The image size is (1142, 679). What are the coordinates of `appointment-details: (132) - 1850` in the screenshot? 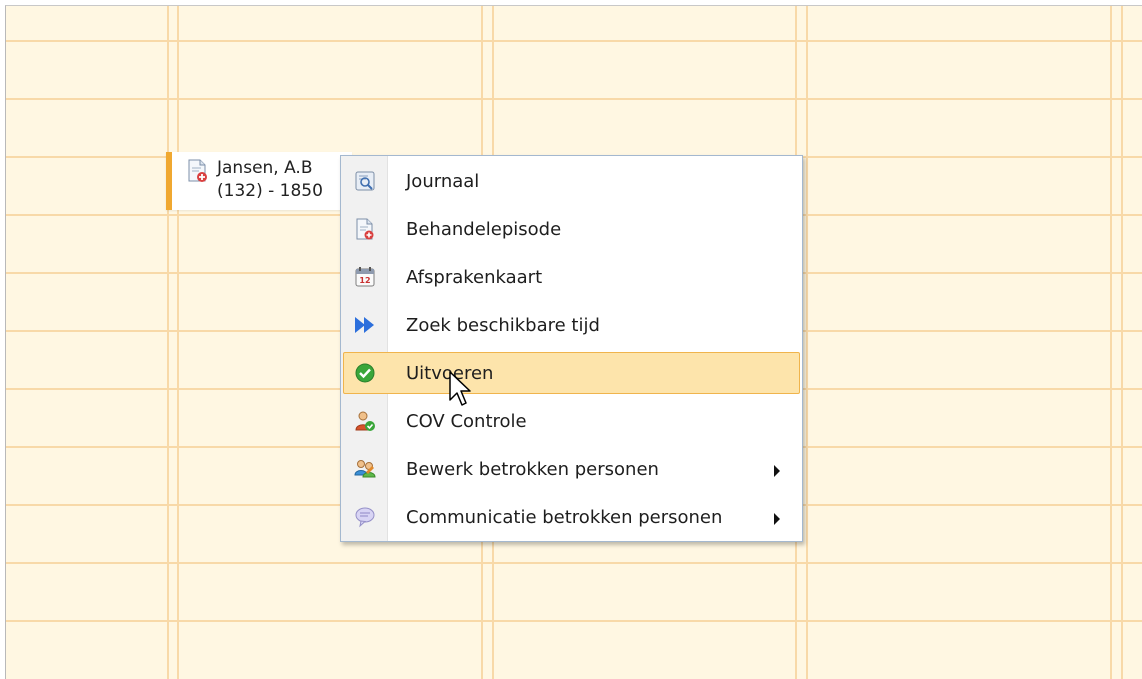 It's located at (270, 191).